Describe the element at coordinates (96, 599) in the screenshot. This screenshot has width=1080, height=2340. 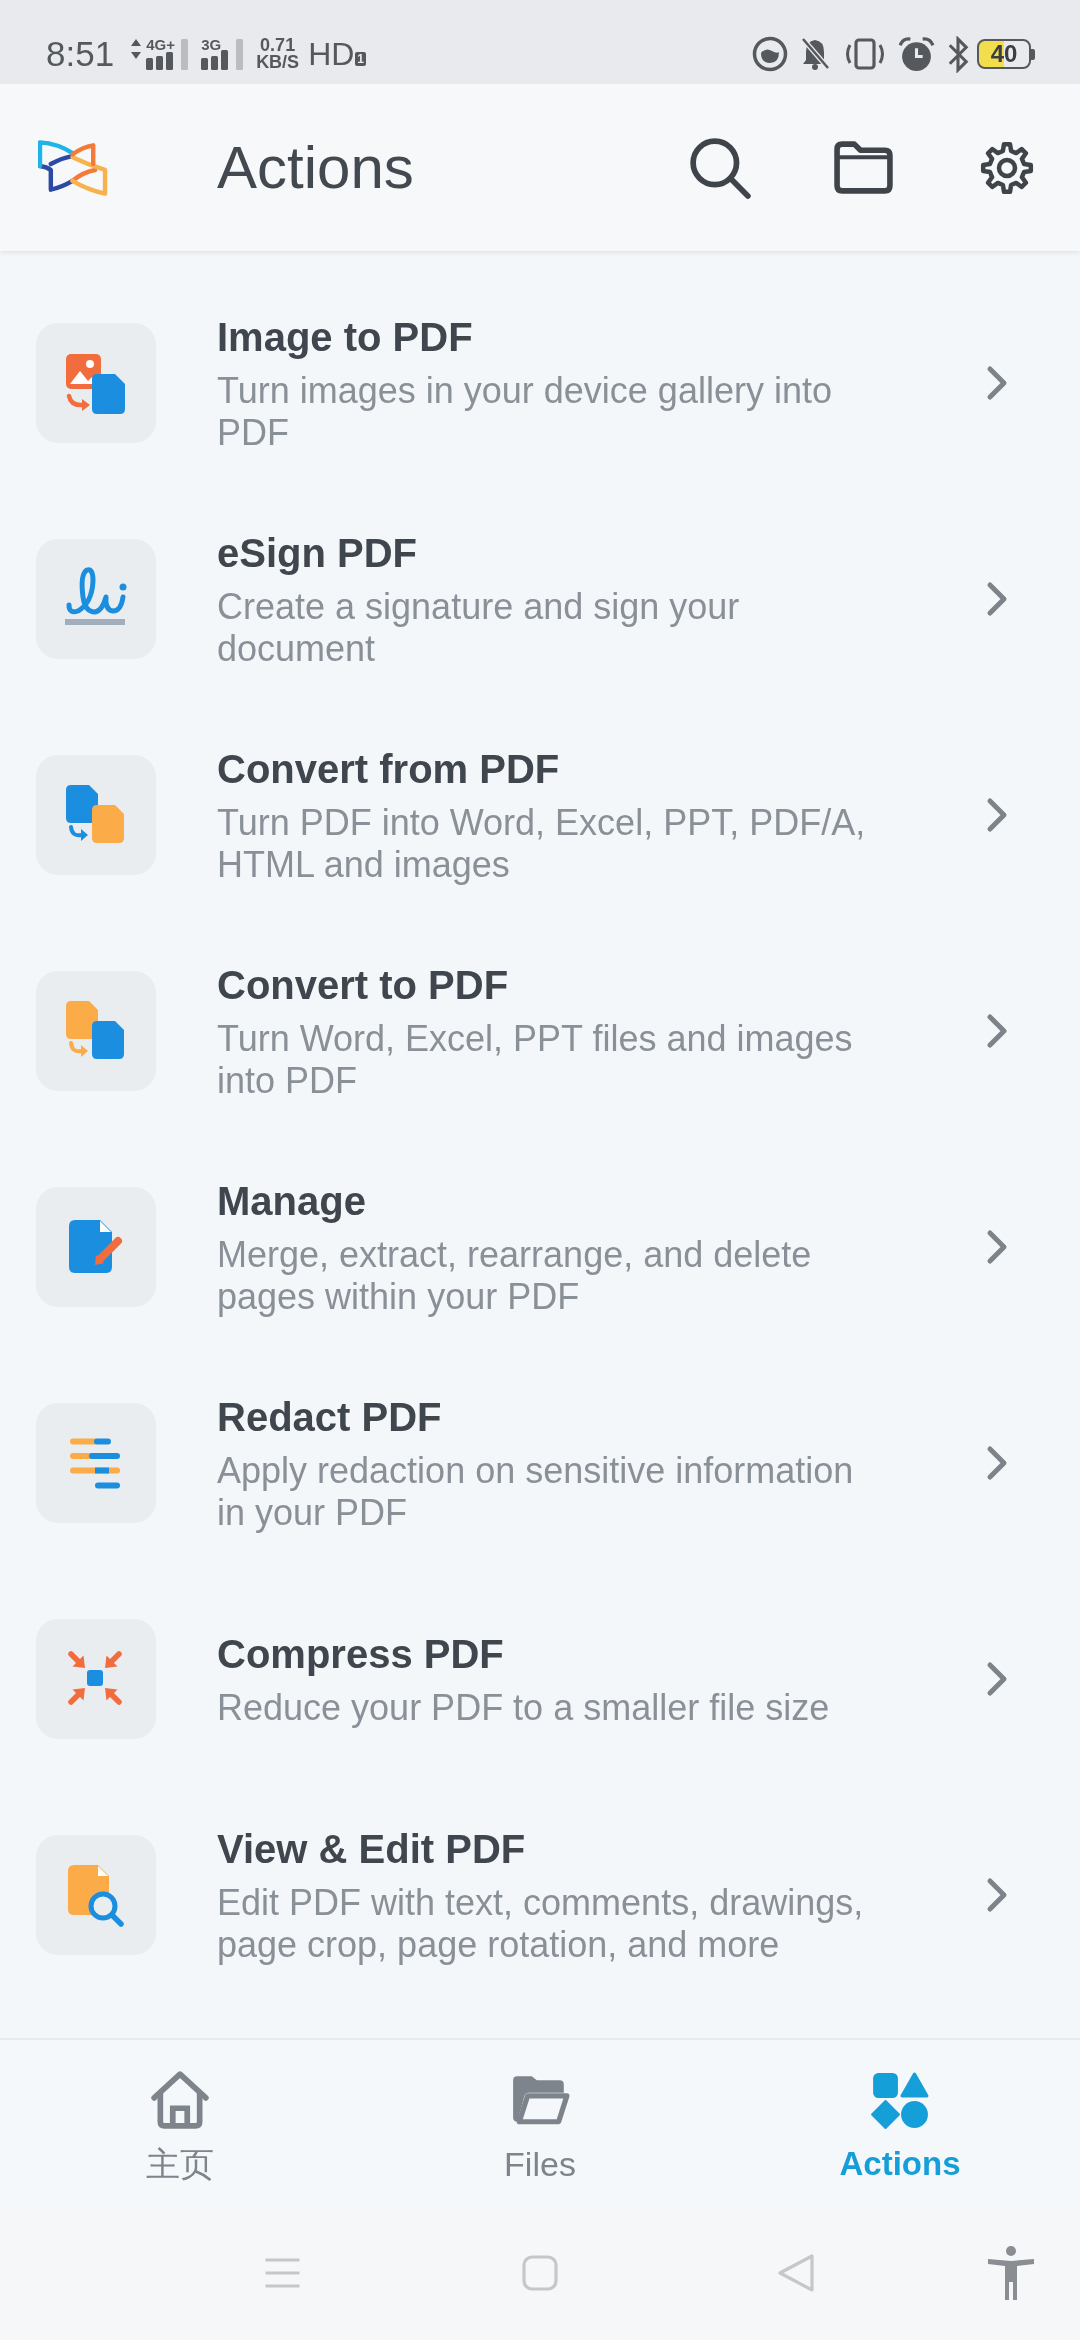
I see `signature-icon` at that location.